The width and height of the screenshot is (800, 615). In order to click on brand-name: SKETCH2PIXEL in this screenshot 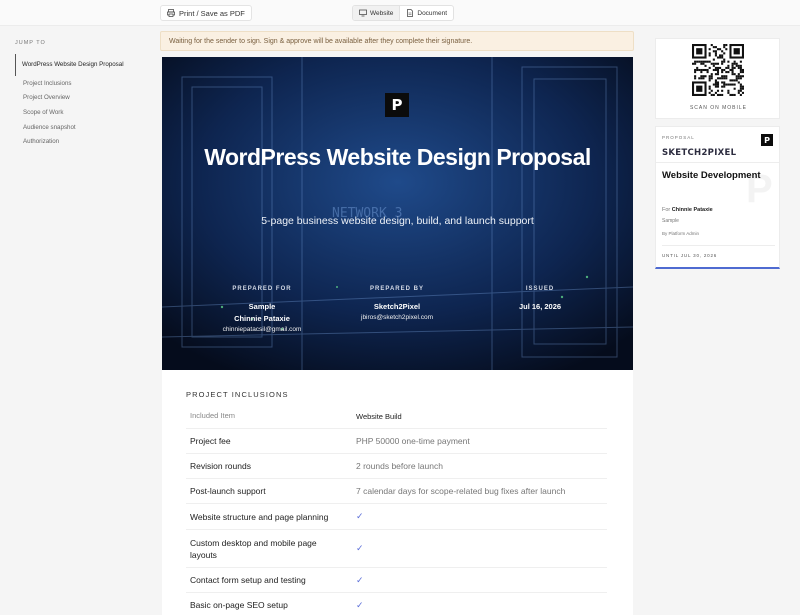, I will do `click(699, 153)`.